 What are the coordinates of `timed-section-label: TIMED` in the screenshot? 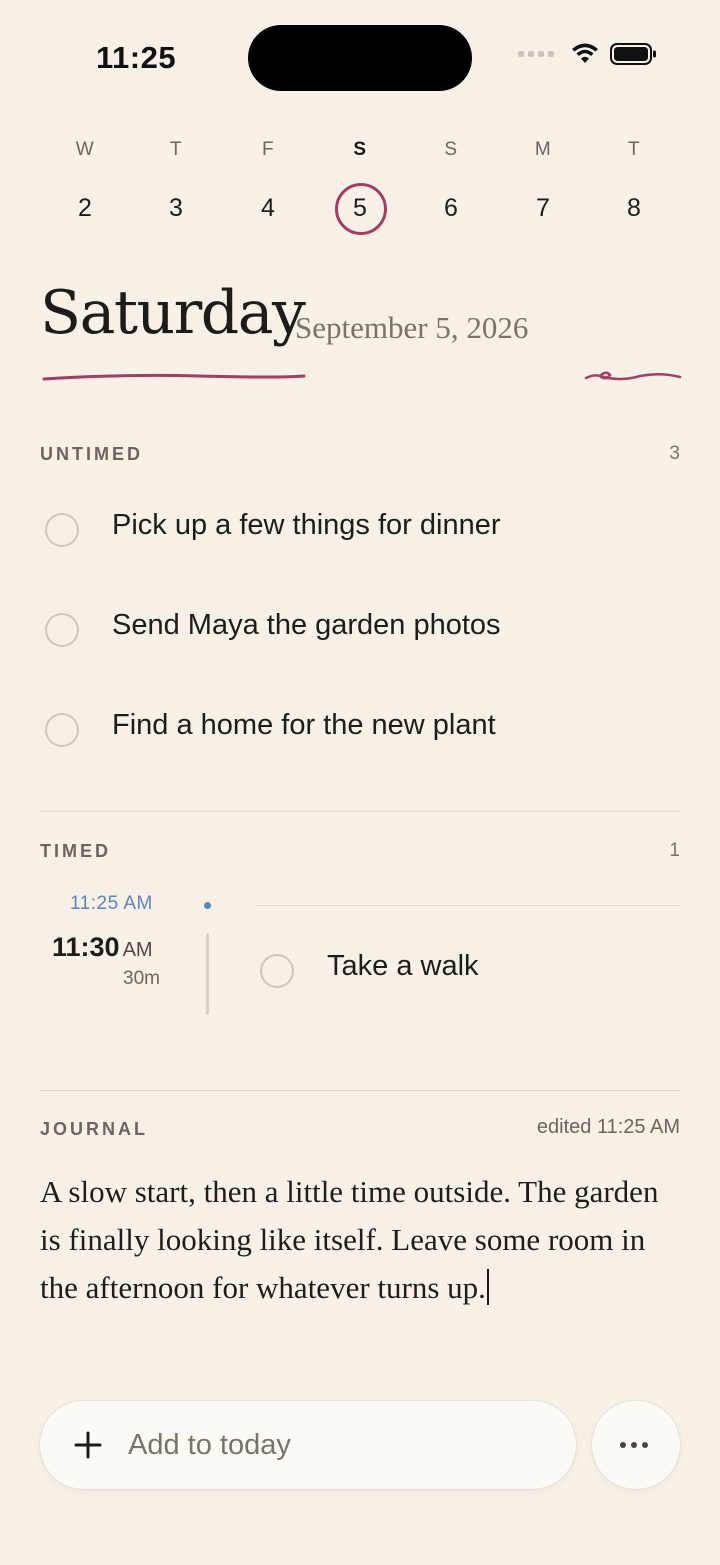 It's located at (75, 851).